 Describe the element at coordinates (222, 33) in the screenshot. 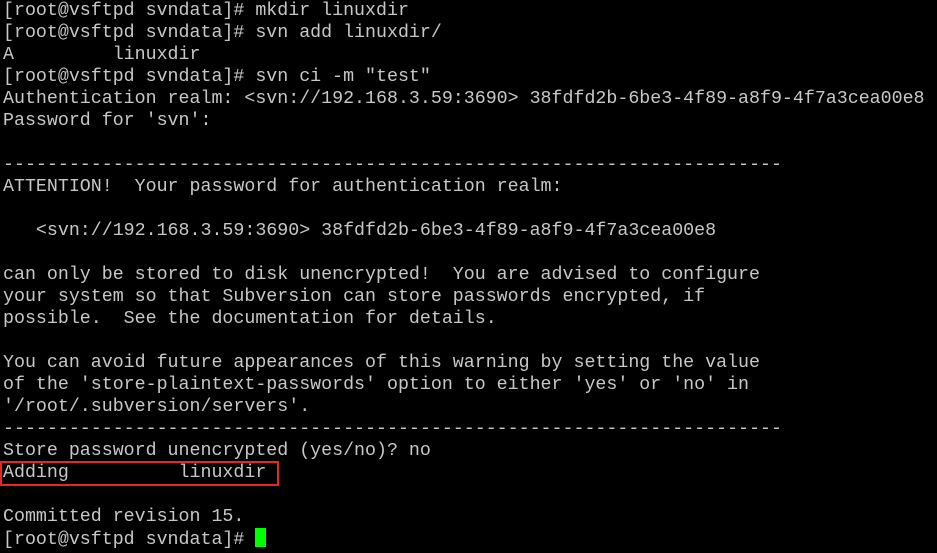

I see `terminal-line: [root@vsftpd svndata]# svn add linuxdir/` at that location.